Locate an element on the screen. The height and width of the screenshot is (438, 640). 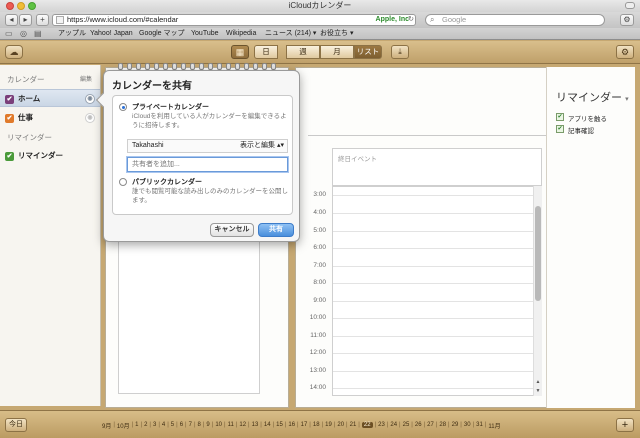
timeline-date: 27 is located at coordinates (430, 425).